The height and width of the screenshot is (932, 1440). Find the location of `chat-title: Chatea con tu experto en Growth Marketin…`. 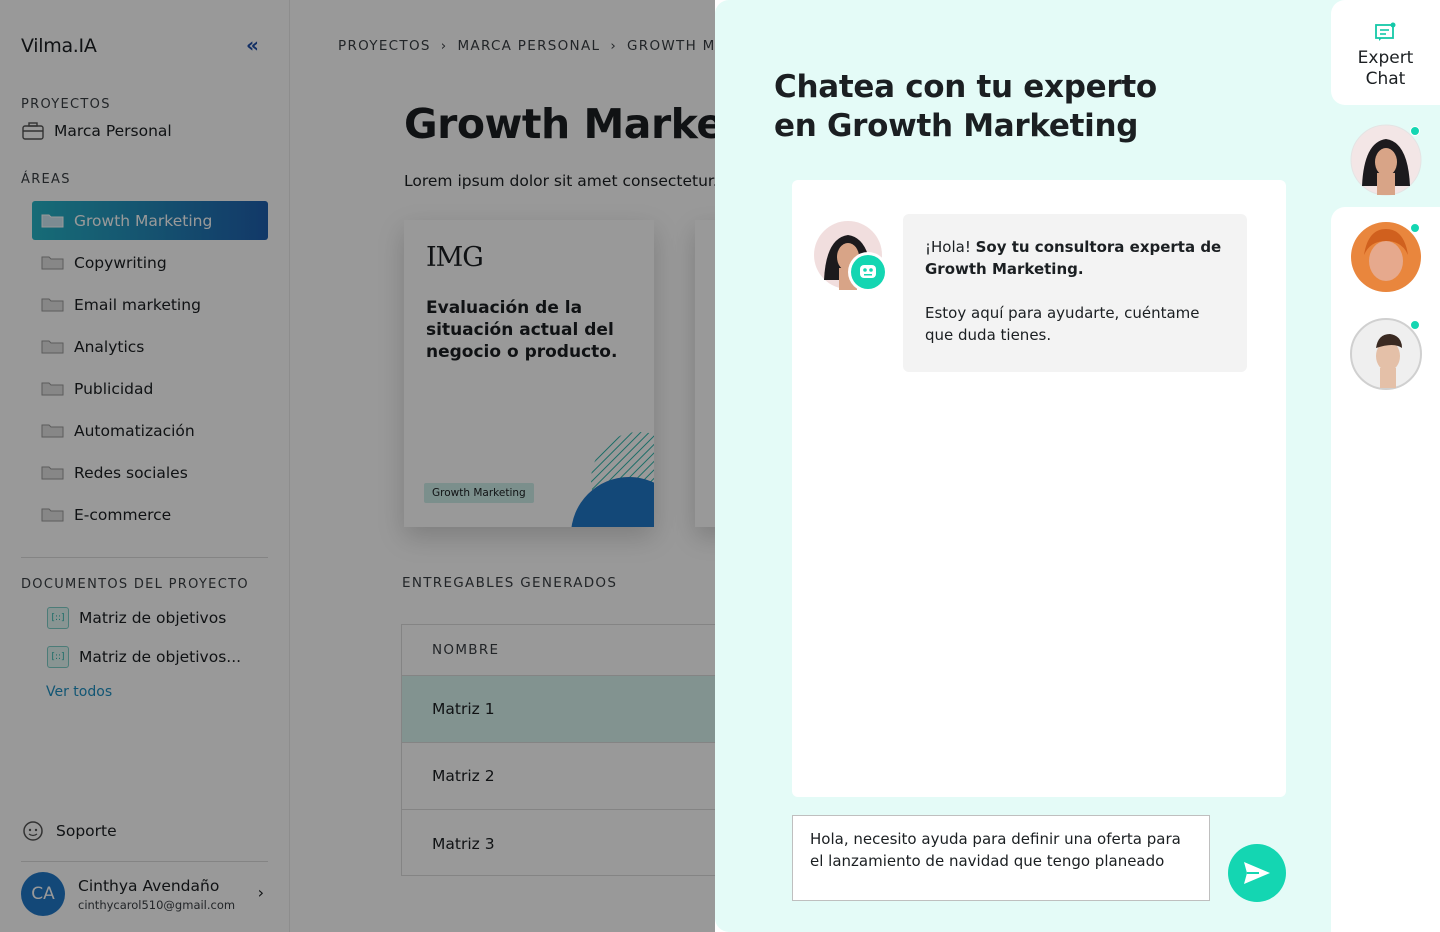

chat-title: Chatea con tu experto en Growth Marketin… is located at coordinates (965, 106).